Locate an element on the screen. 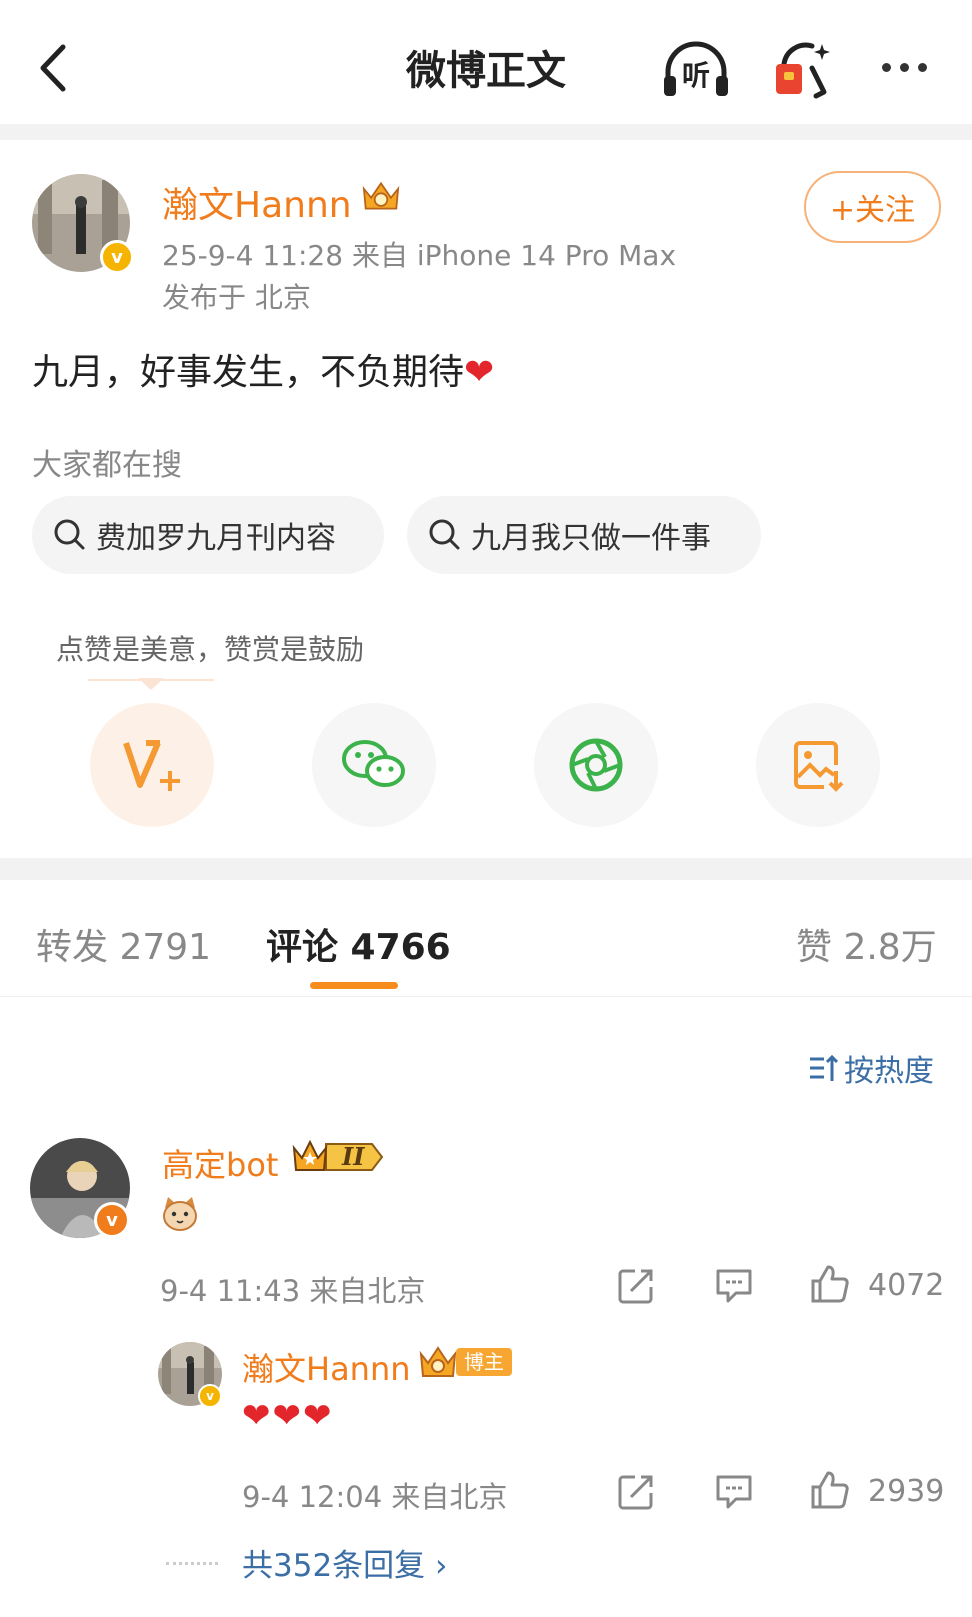 This screenshot has width=972, height=1617. v-plus-icon is located at coordinates (151, 765).